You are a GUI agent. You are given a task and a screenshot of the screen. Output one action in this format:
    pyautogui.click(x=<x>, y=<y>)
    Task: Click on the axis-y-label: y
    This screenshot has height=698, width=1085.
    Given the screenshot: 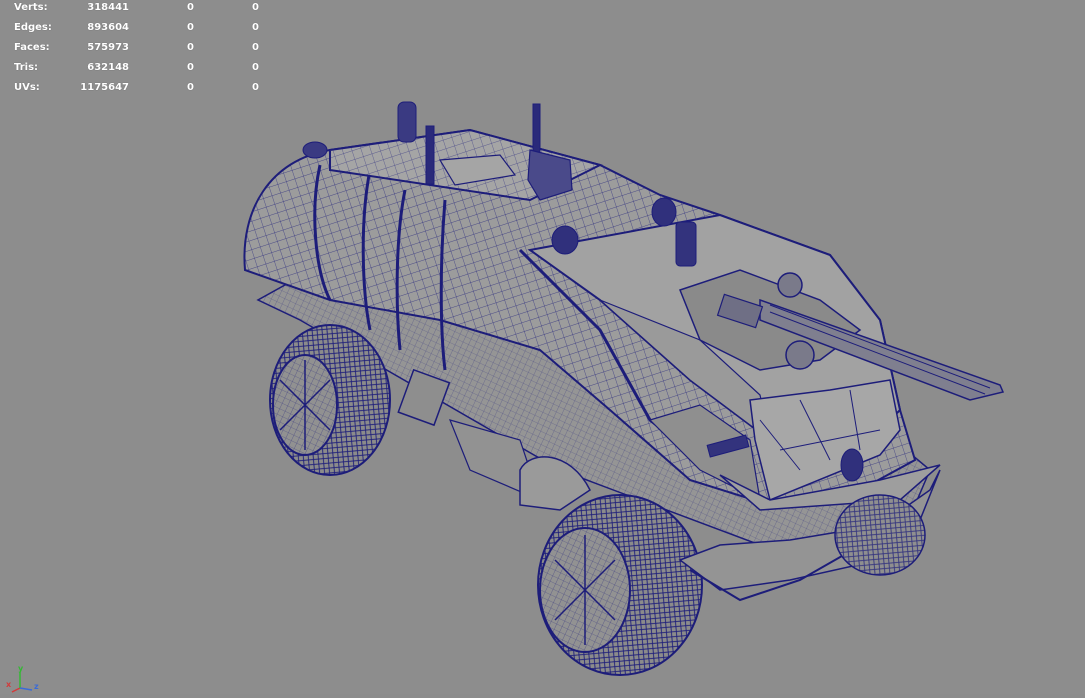 What is the action you would take?
    pyautogui.click(x=21, y=668)
    